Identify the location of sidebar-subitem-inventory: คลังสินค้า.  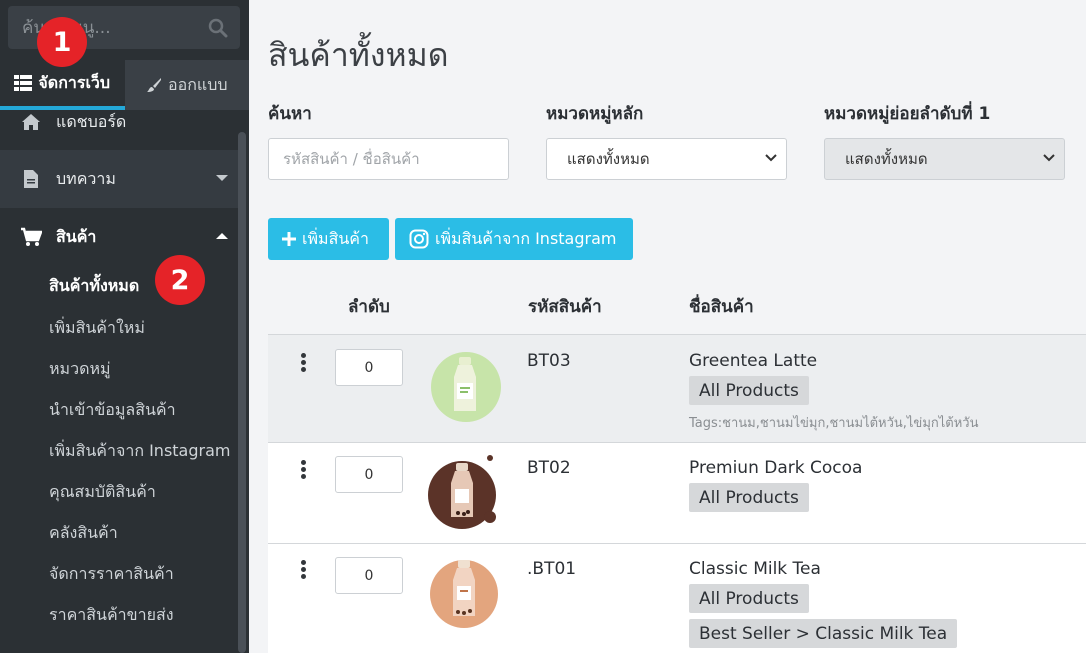
(83, 533).